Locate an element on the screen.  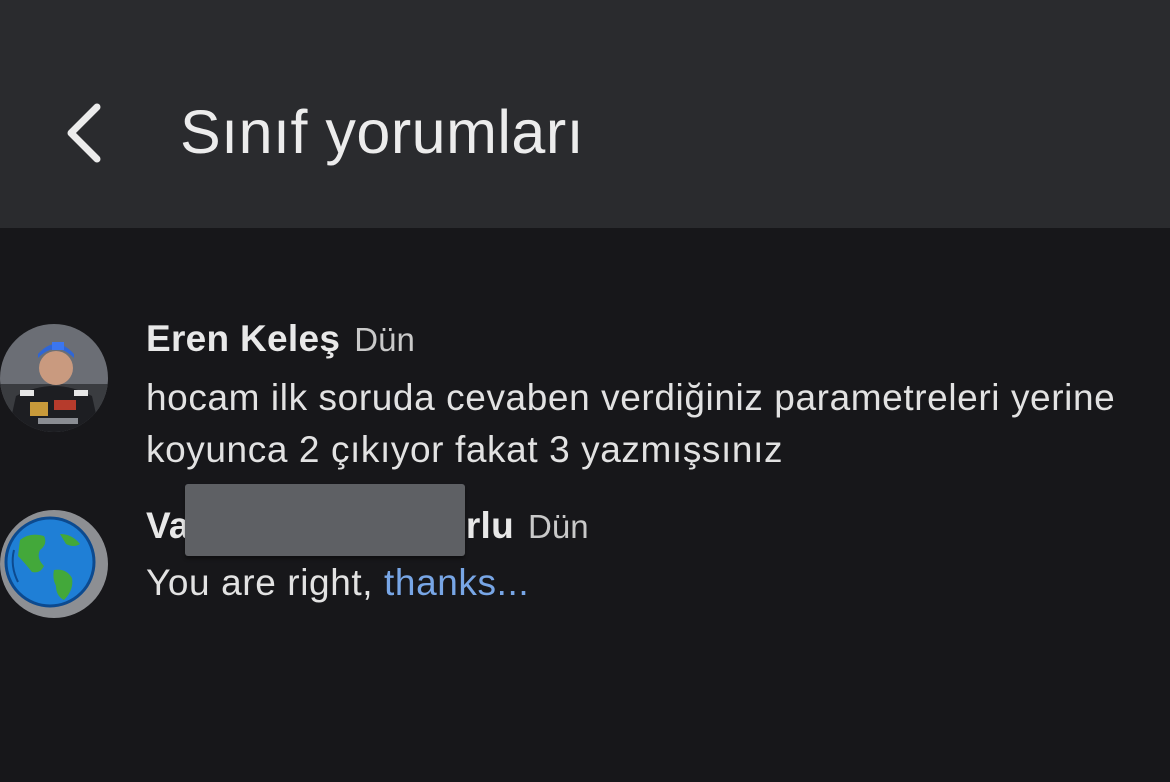
chevron-left-icon is located at coordinates (84, 133).